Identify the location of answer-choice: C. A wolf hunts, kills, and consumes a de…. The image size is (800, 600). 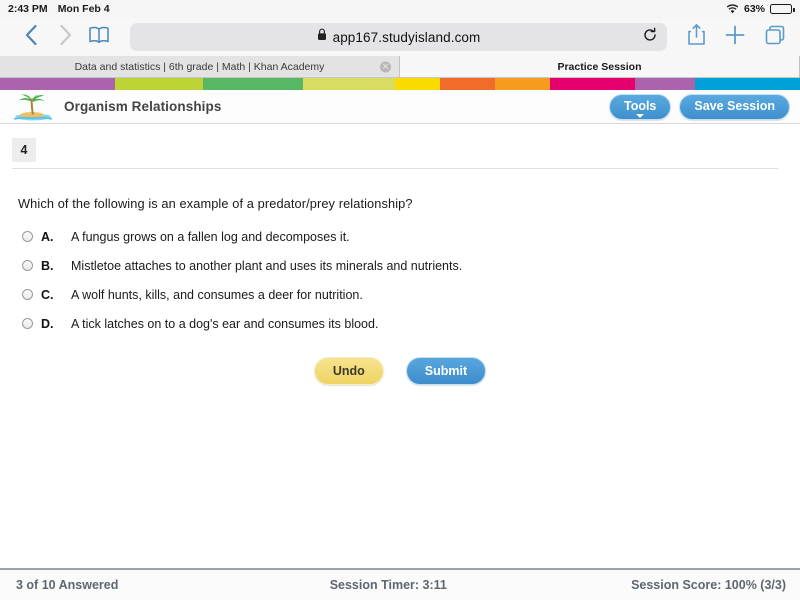
(372, 294).